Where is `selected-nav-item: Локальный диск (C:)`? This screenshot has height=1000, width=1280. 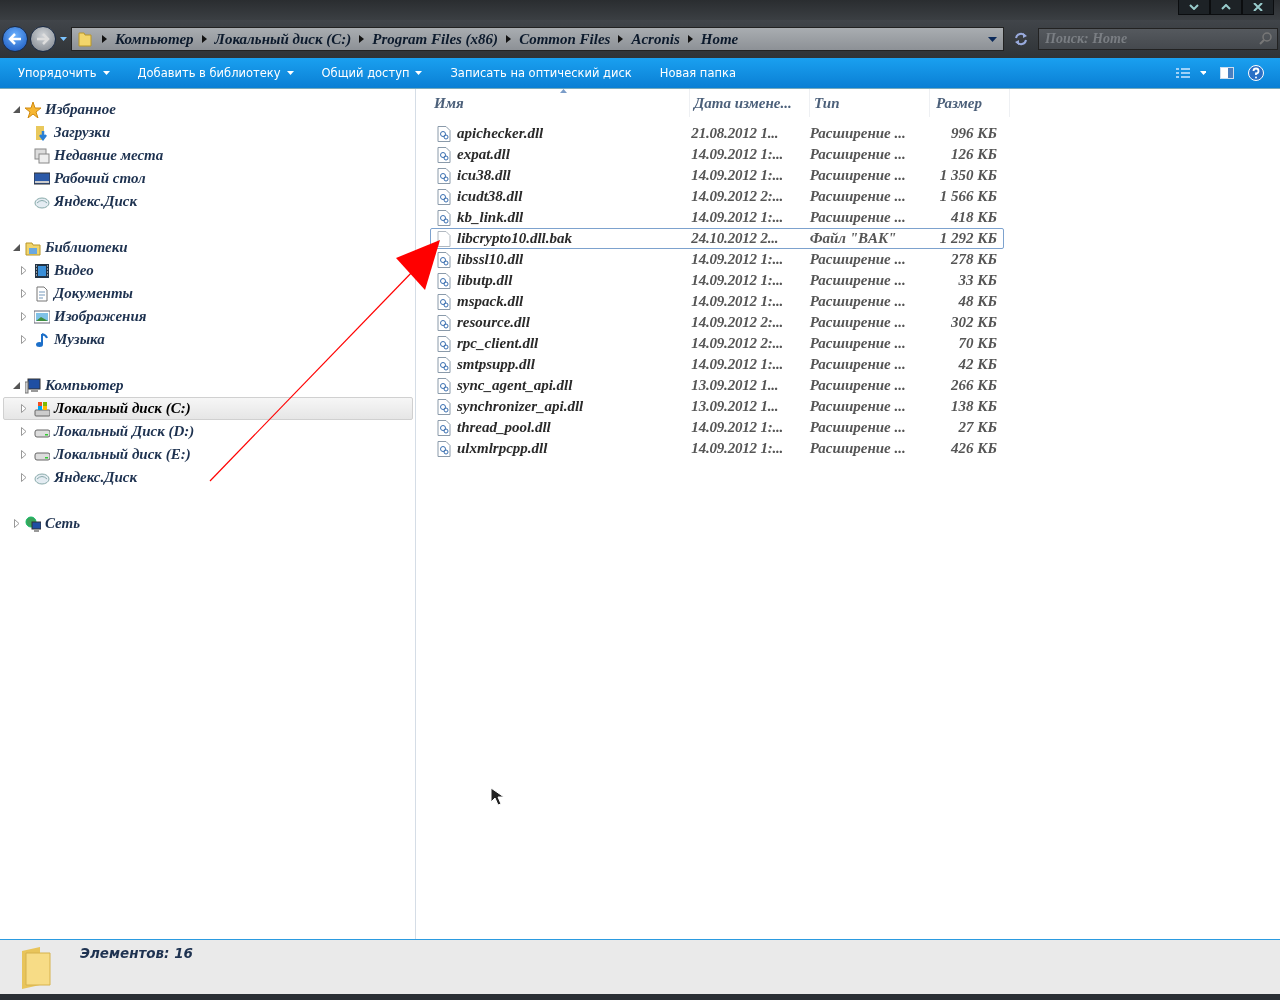
selected-nav-item: Локальный диск (C:) is located at coordinates (208, 408).